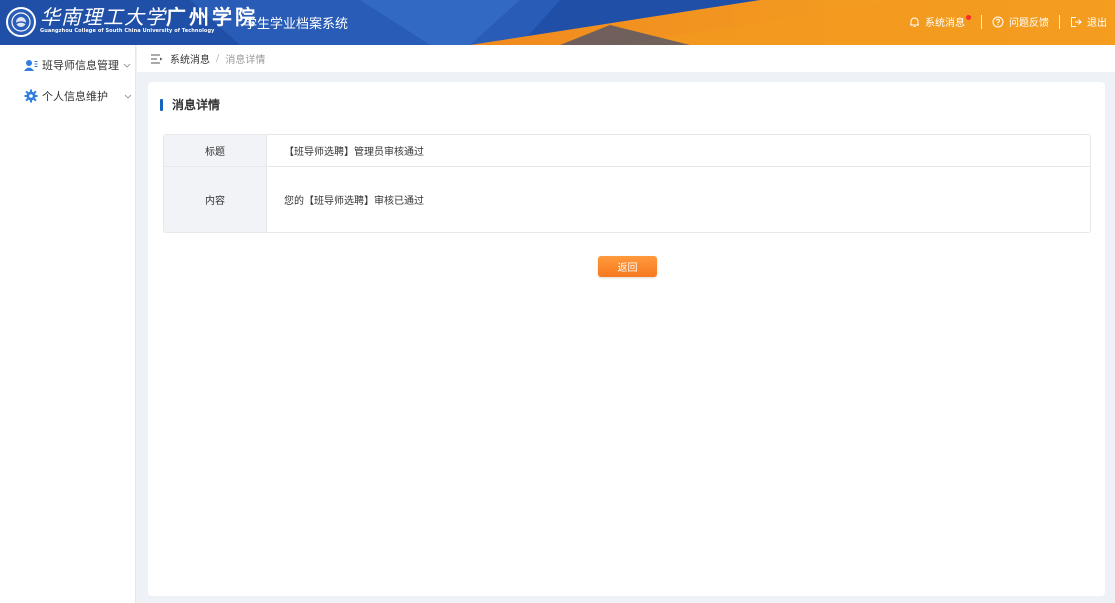 Image resolution: width=1115 pixels, height=603 pixels. I want to click on breadcrumb: 系统消息 / 消息详情, so click(626, 58).